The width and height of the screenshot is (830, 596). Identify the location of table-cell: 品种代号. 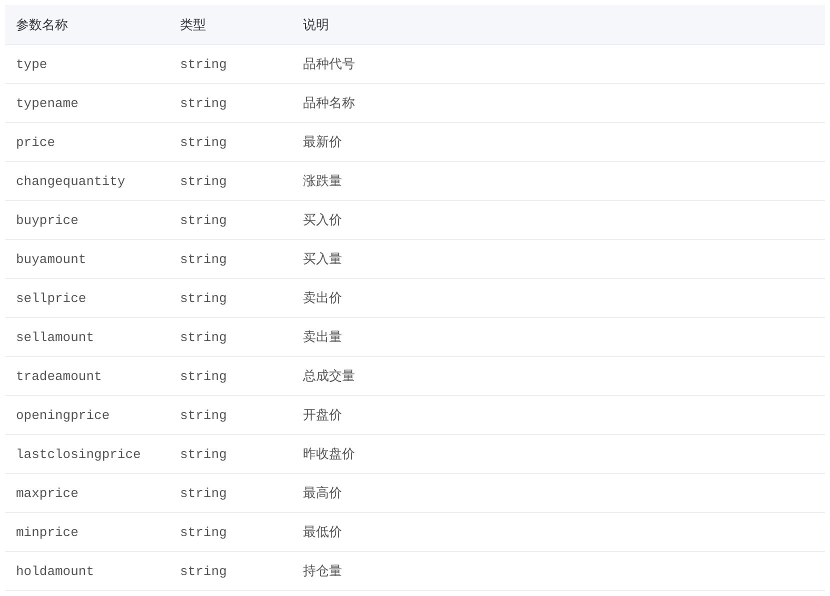
(558, 64).